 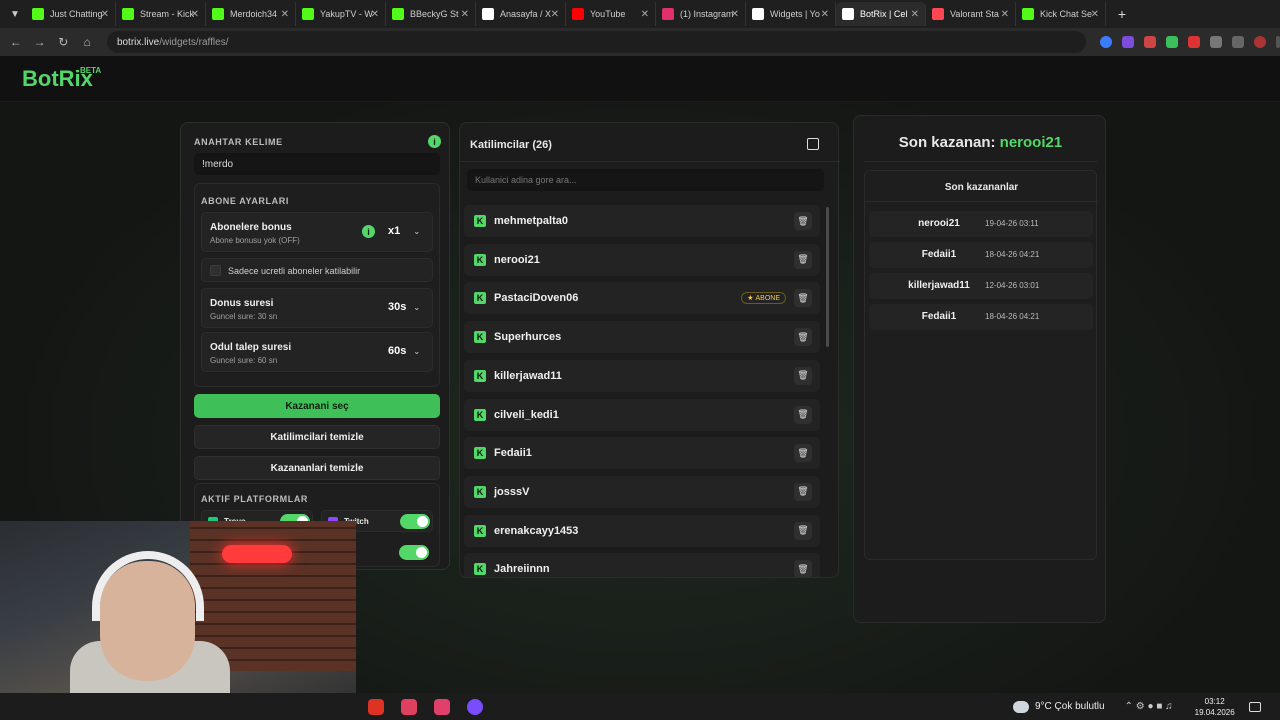 I want to click on bonus-time-select: 30s ⌄, so click(x=404, y=307).